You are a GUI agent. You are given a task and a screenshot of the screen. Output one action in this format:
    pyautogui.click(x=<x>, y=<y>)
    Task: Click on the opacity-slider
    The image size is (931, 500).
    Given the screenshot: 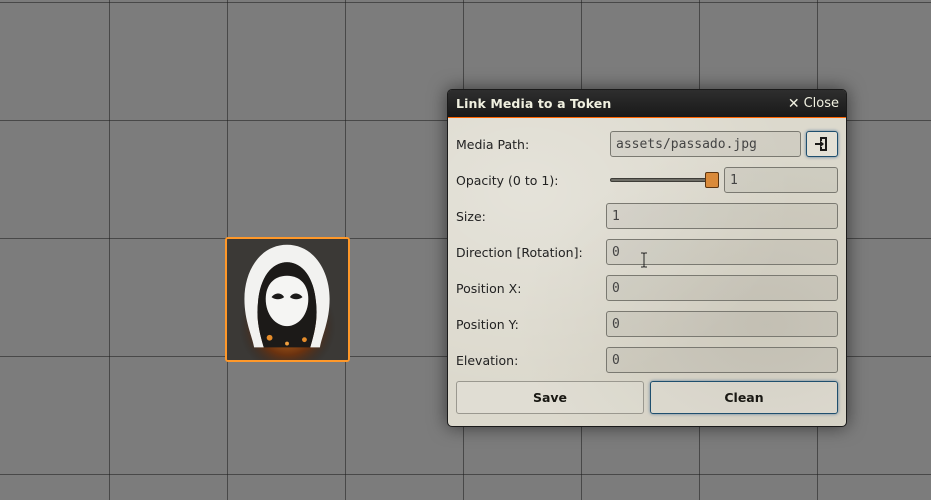 What is the action you would take?
    pyautogui.click(x=664, y=180)
    